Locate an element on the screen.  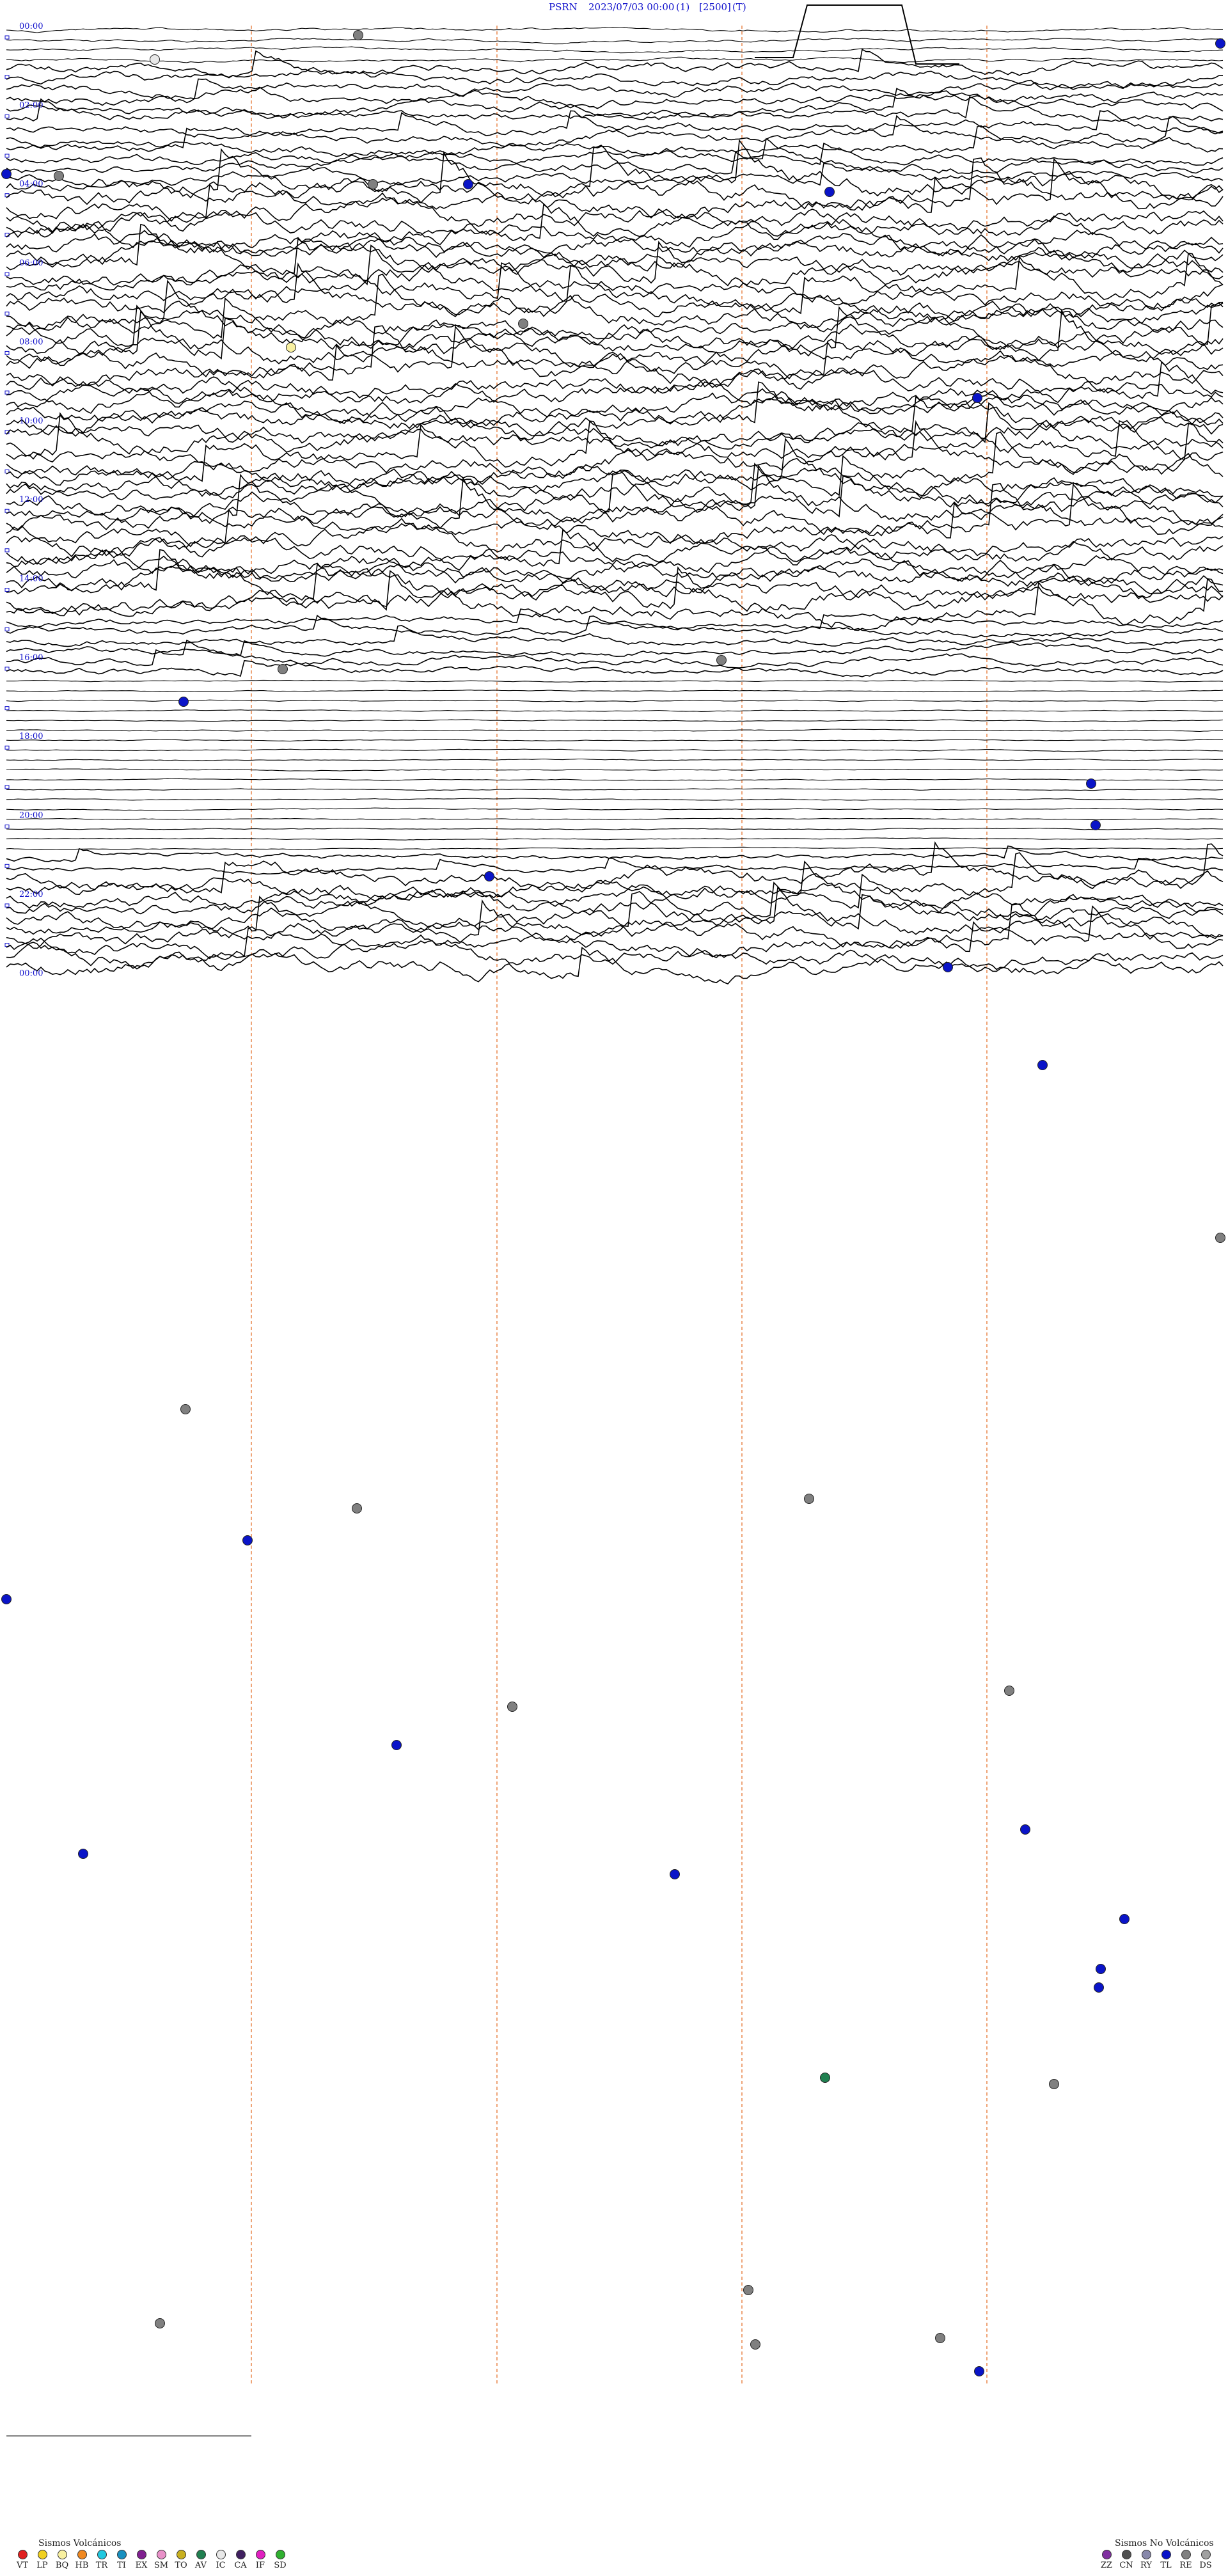
legend-swatch-ti is located at coordinates (121, 2554).